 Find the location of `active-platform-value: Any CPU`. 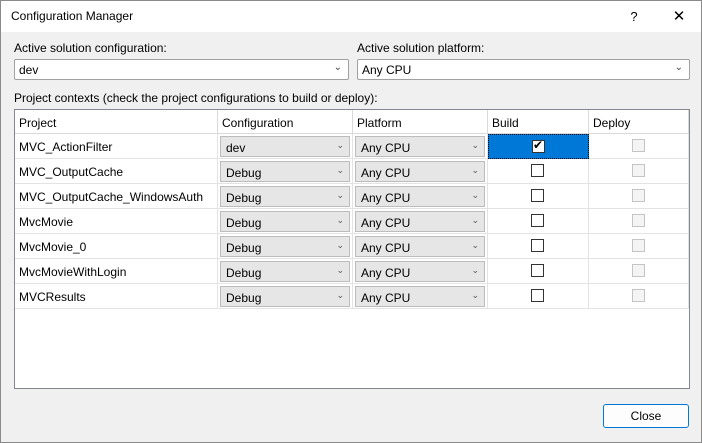

active-platform-value: Any CPU is located at coordinates (387, 70).